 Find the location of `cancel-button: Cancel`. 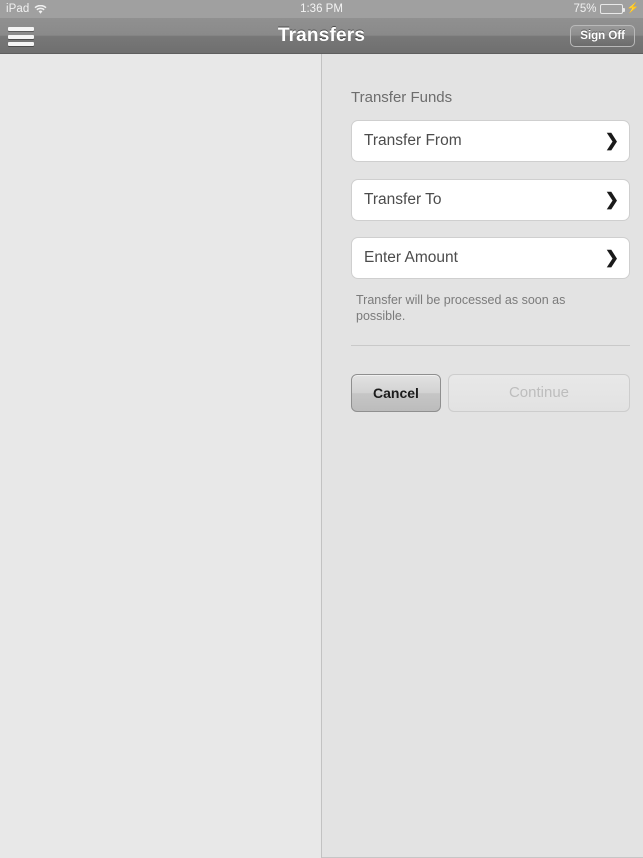

cancel-button: Cancel is located at coordinates (396, 393).